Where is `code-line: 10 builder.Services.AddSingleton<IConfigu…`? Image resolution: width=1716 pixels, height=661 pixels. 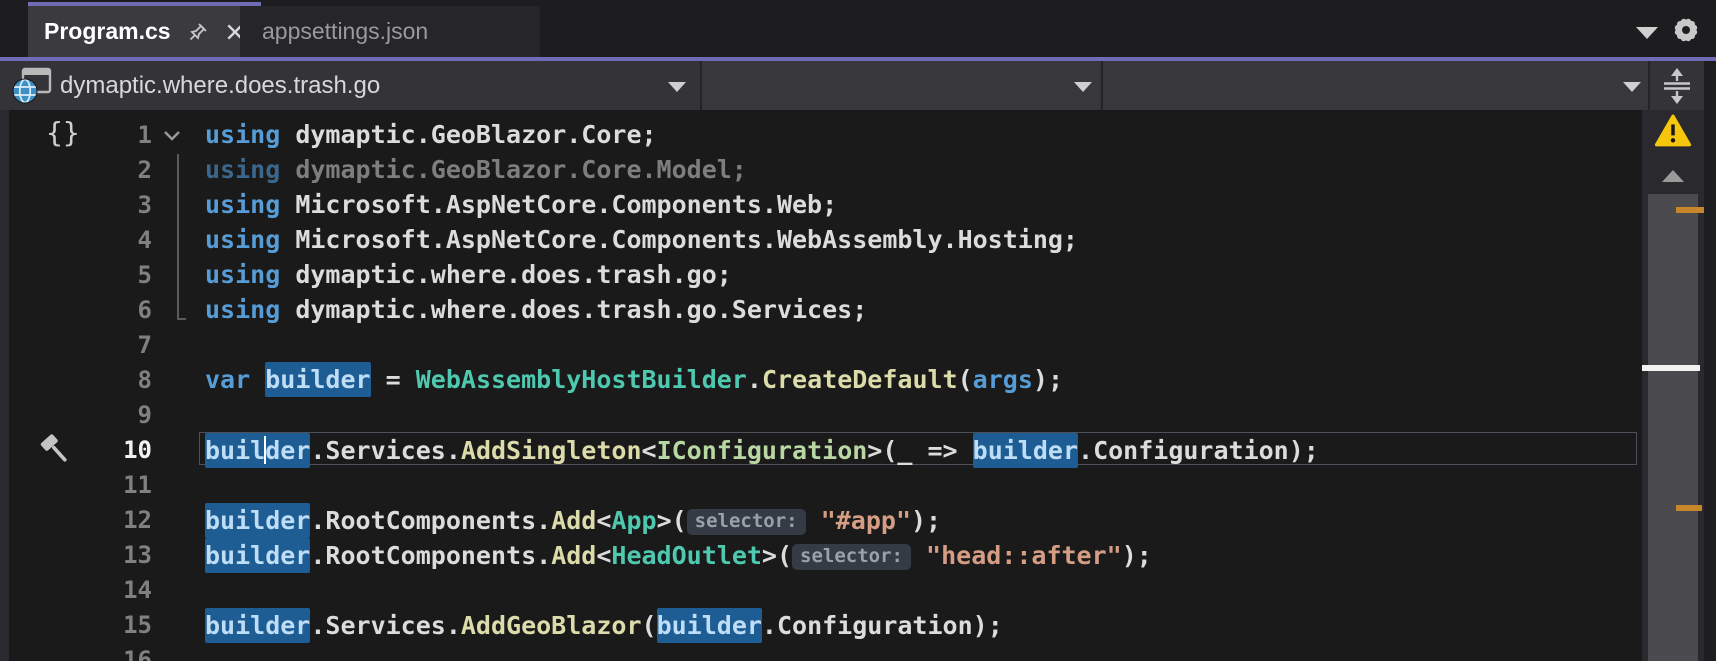
code-line: 10 builder.Services.AddSingleton<IConfigu… is located at coordinates (821, 450).